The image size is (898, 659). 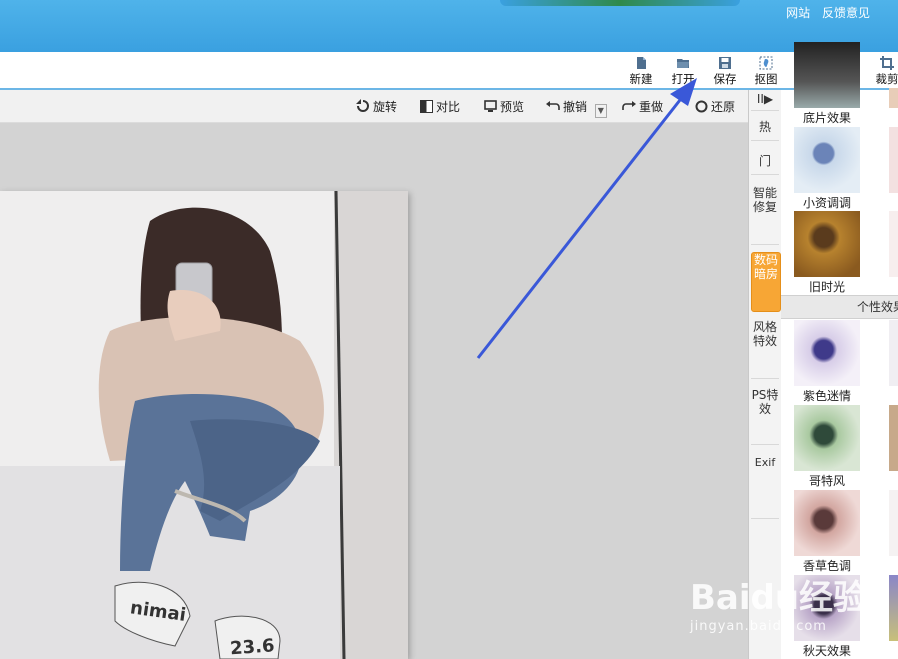 I want to click on compare-button: 对比, so click(x=440, y=106).